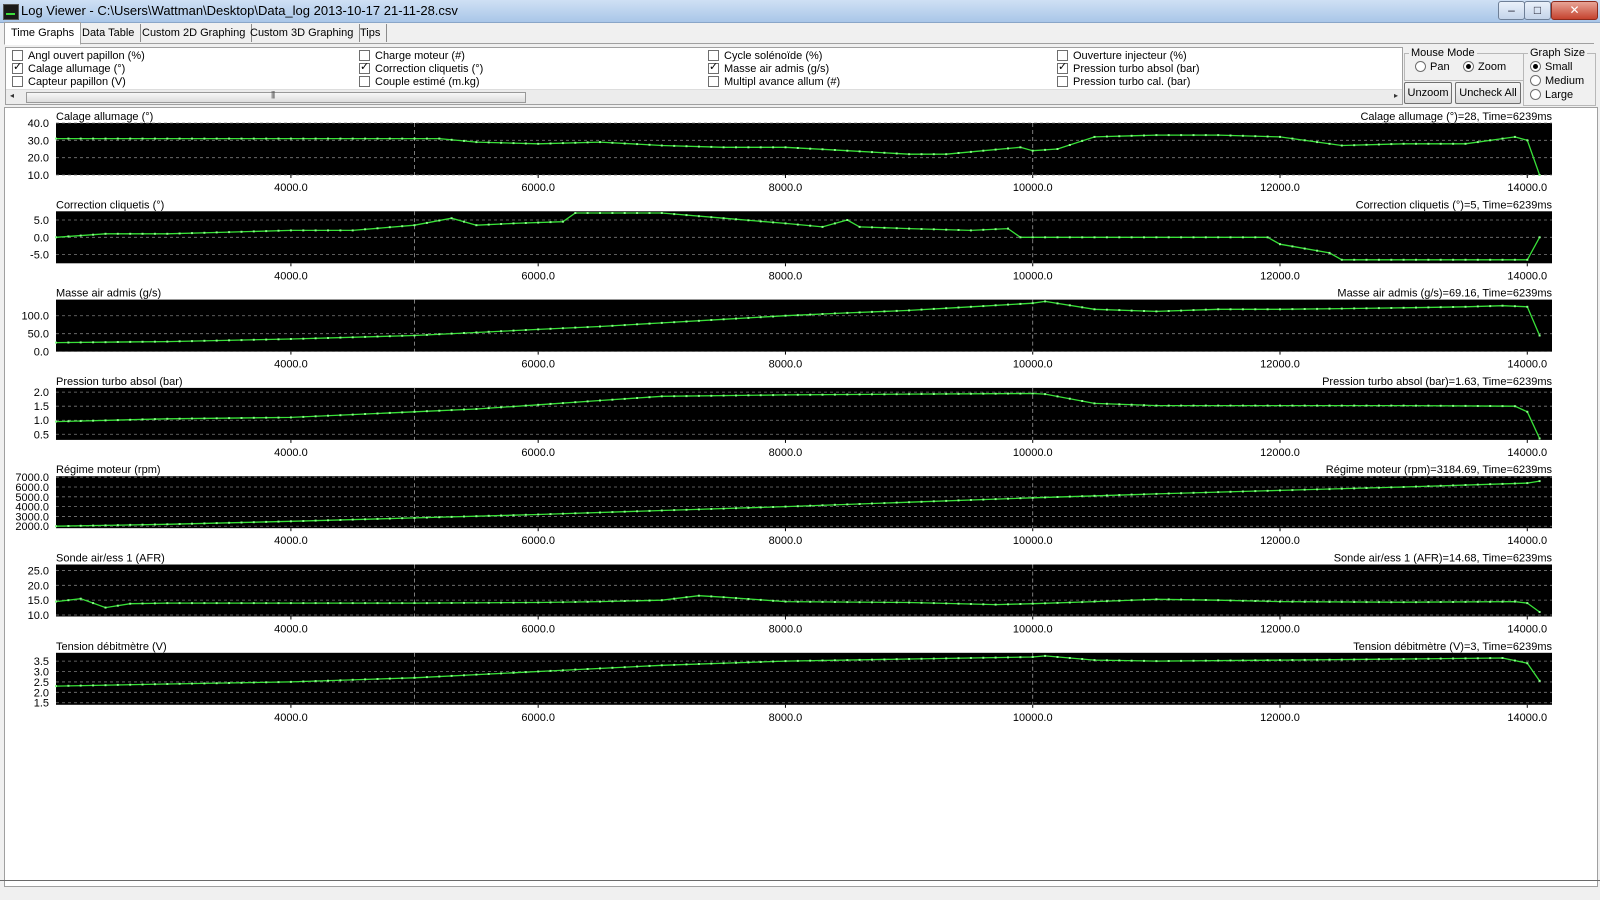 This screenshot has height=900, width=1600. What do you see at coordinates (78, 56) in the screenshot?
I see `channel-item: Angl ouvert papillon (%)` at bounding box center [78, 56].